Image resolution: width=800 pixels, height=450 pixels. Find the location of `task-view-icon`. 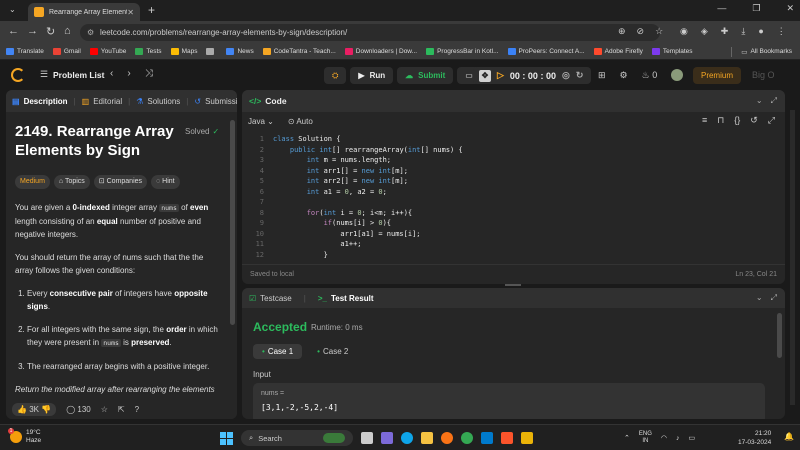

task-view-icon is located at coordinates (367, 438).